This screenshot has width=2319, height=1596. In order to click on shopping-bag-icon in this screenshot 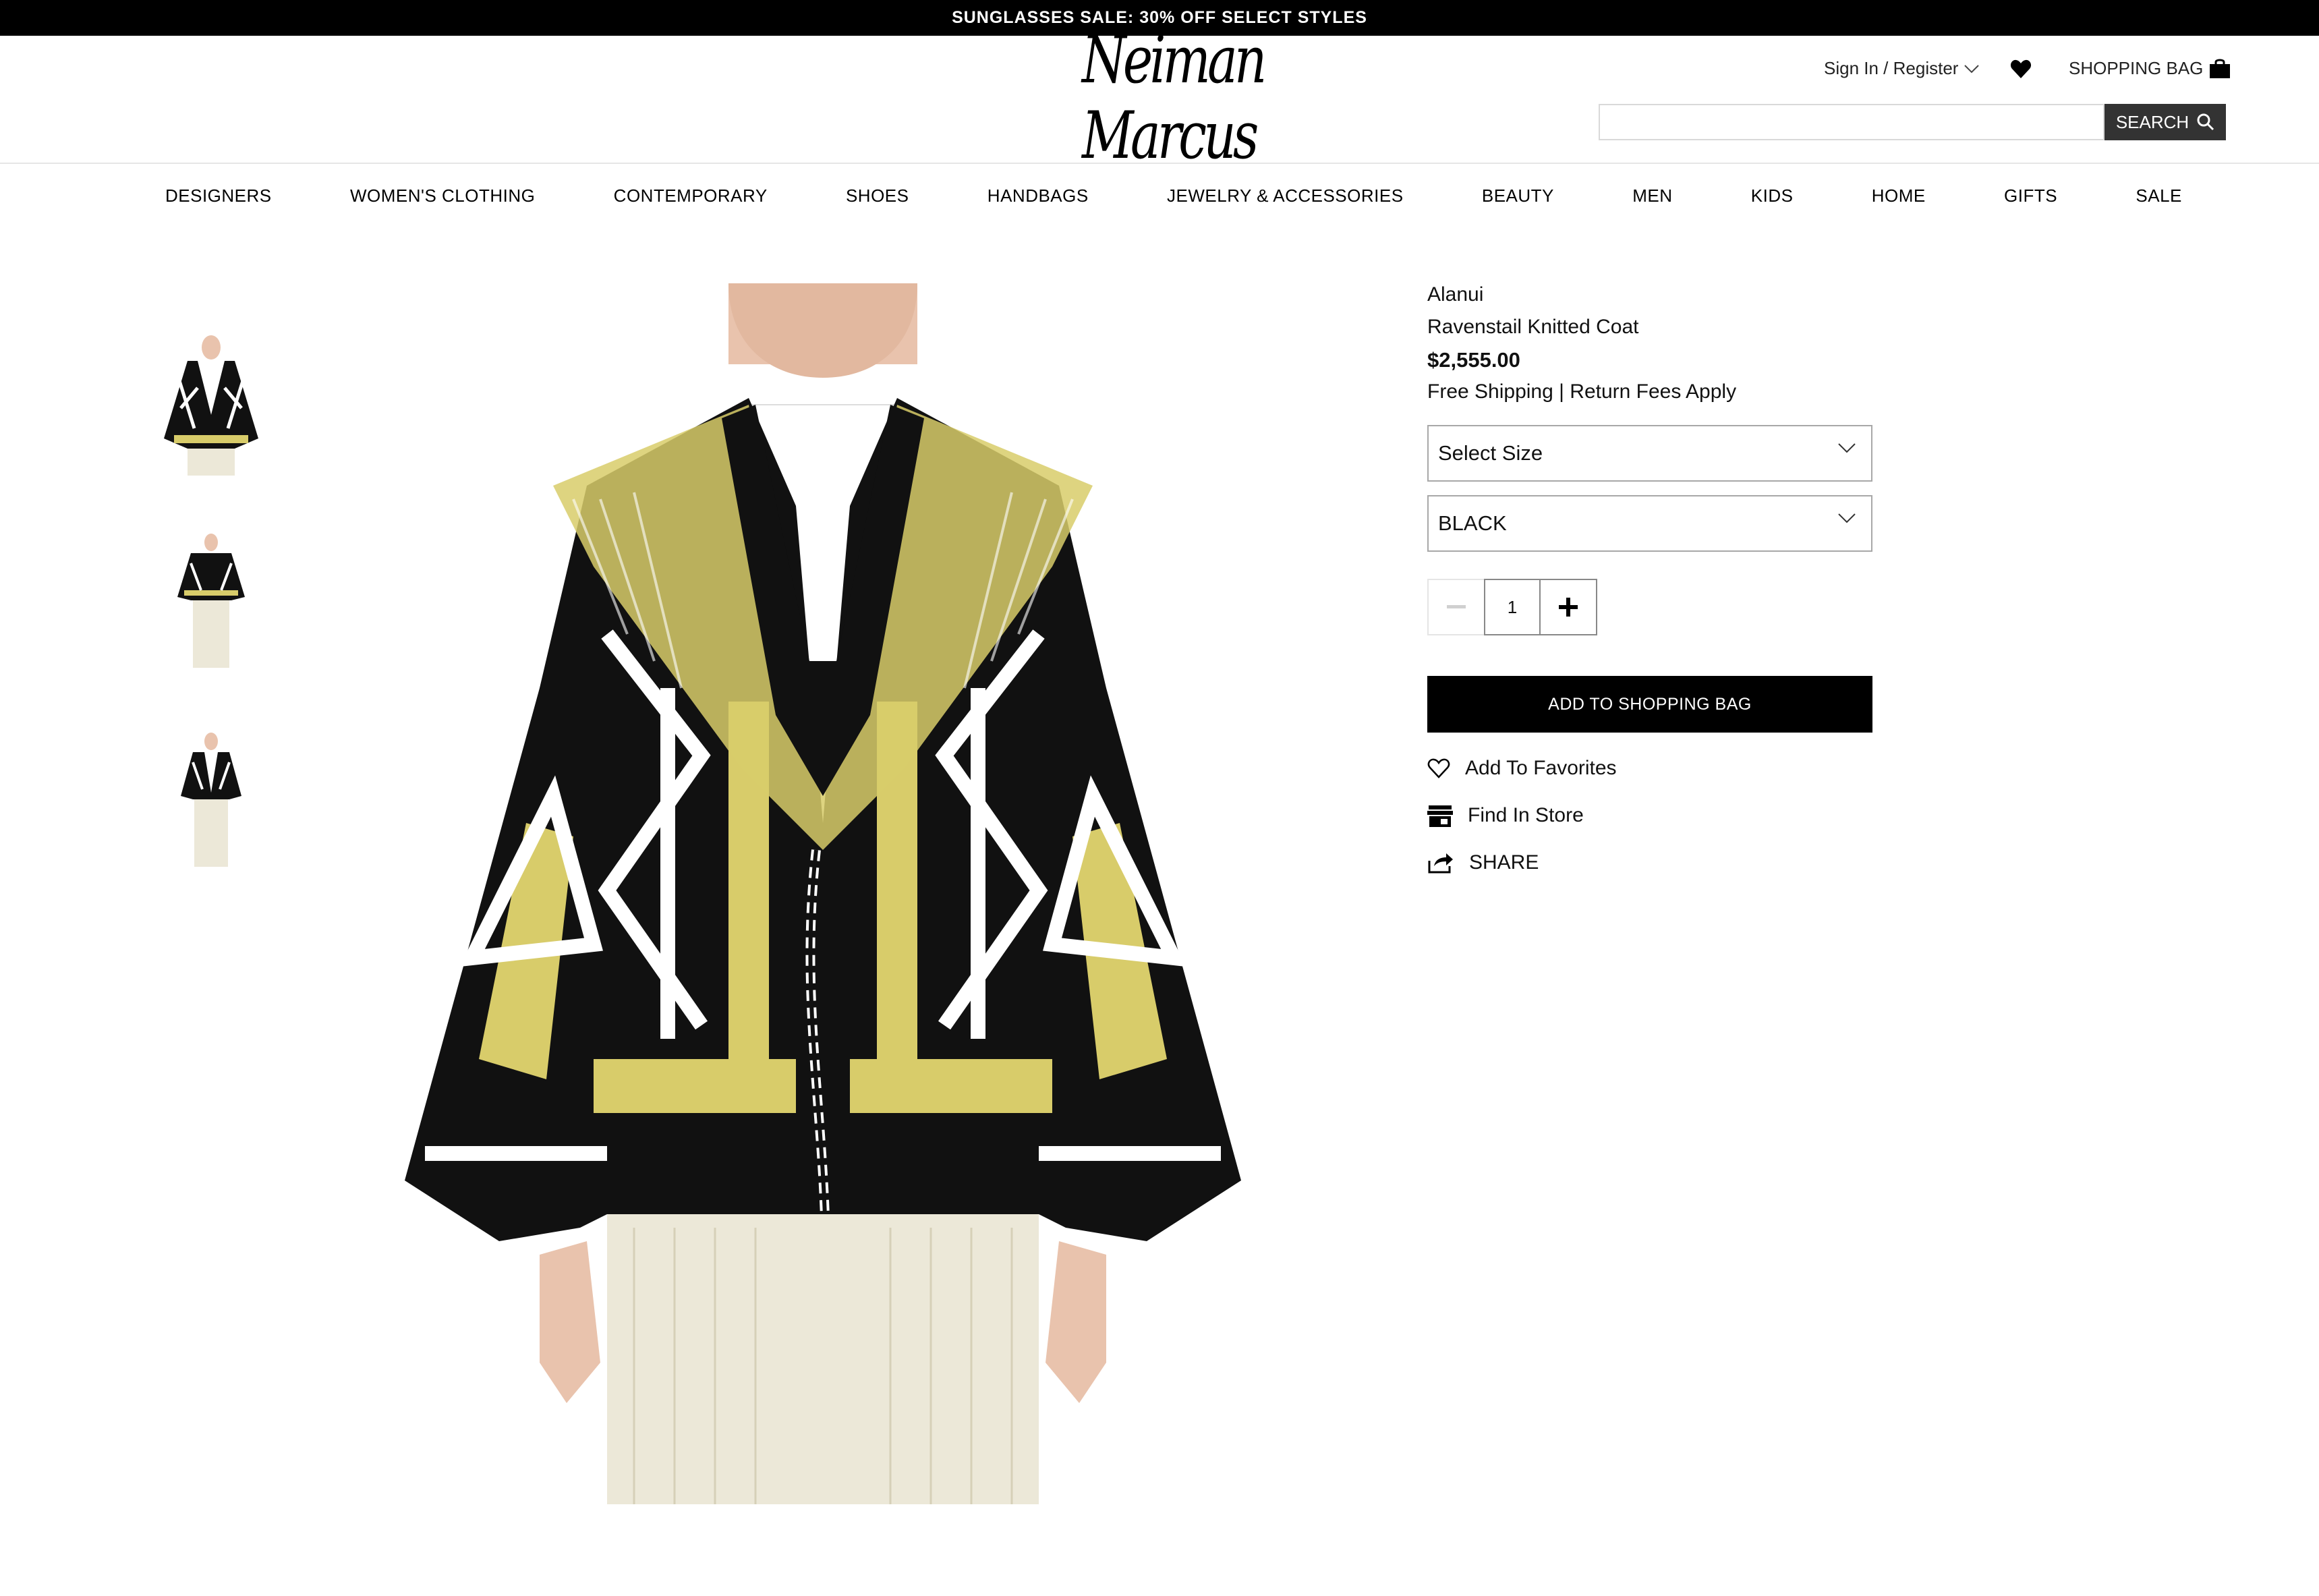, I will do `click(2220, 68)`.